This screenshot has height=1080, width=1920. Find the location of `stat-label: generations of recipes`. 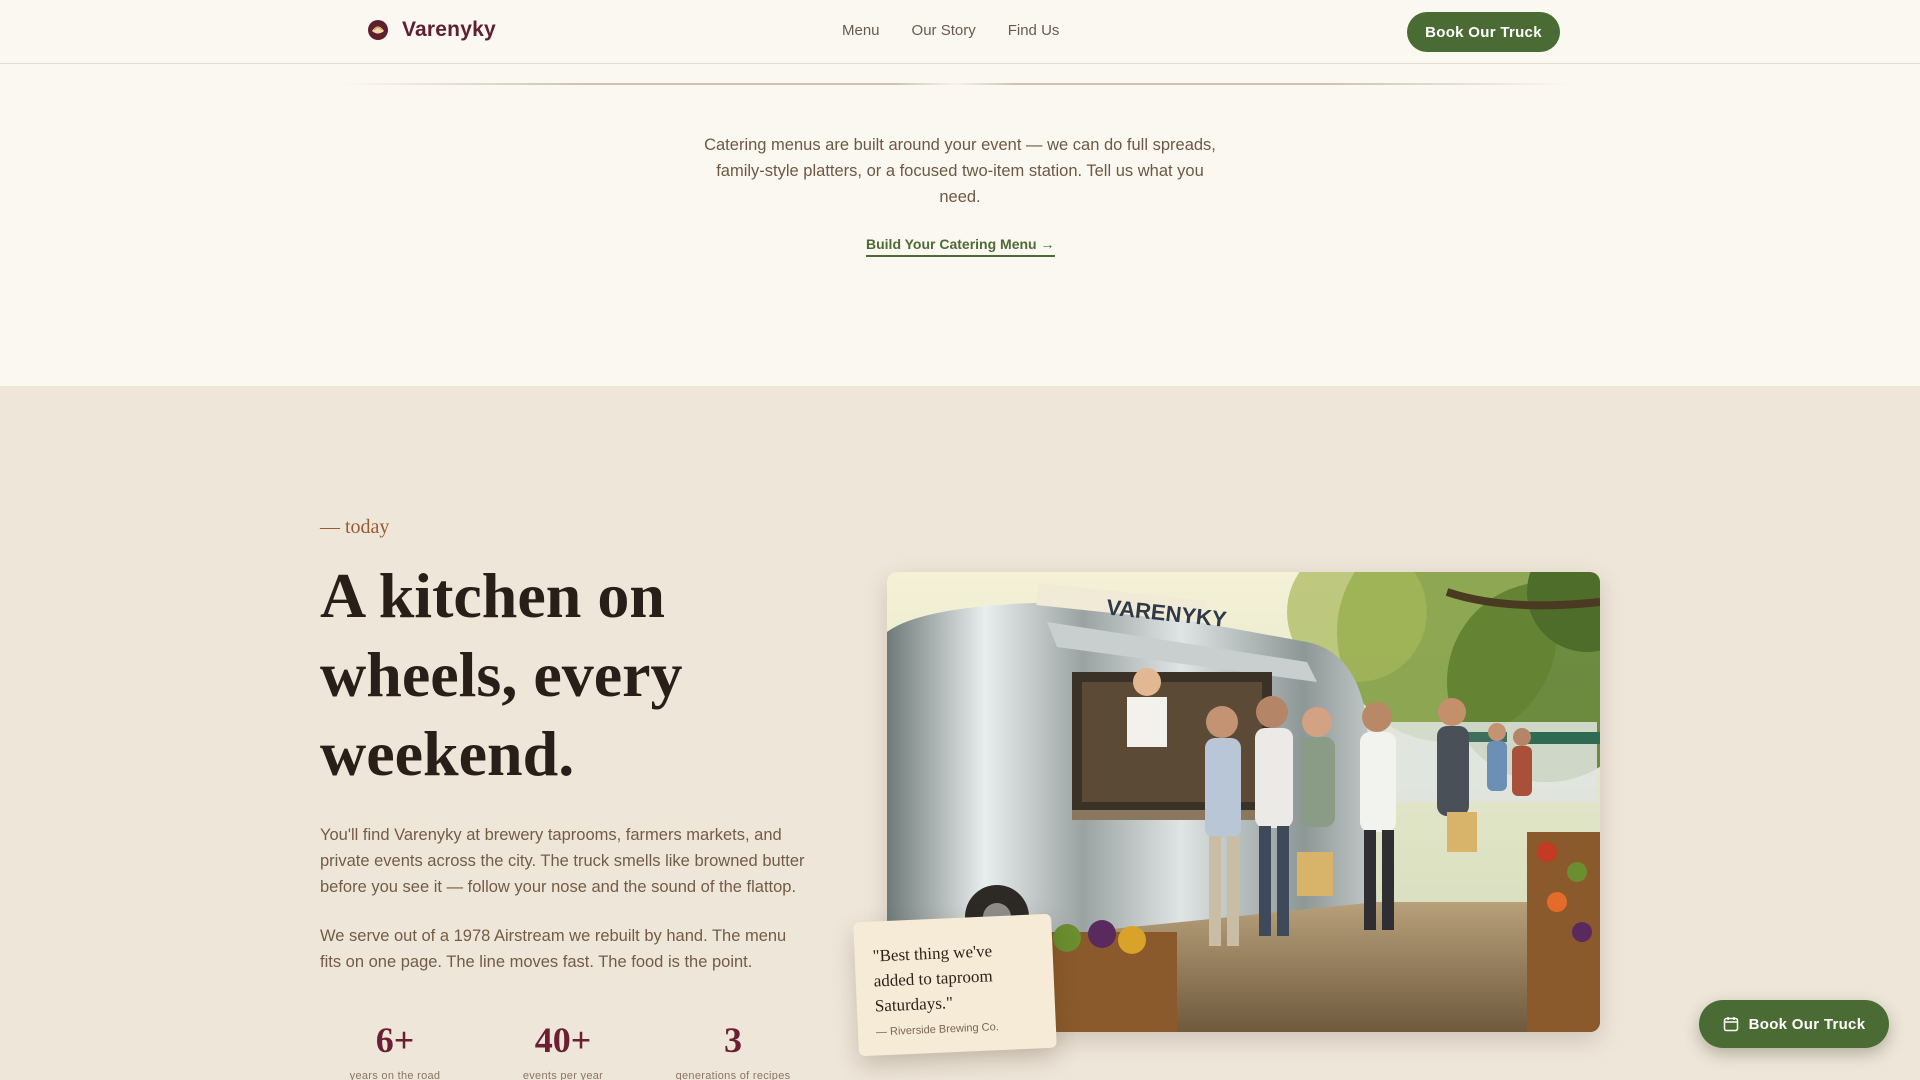

stat-label: generations of recipes is located at coordinates (733, 1075).